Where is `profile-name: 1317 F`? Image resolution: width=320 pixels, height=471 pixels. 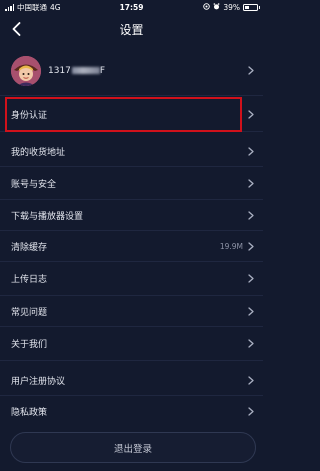
profile-name: 1317 F is located at coordinates (147, 71).